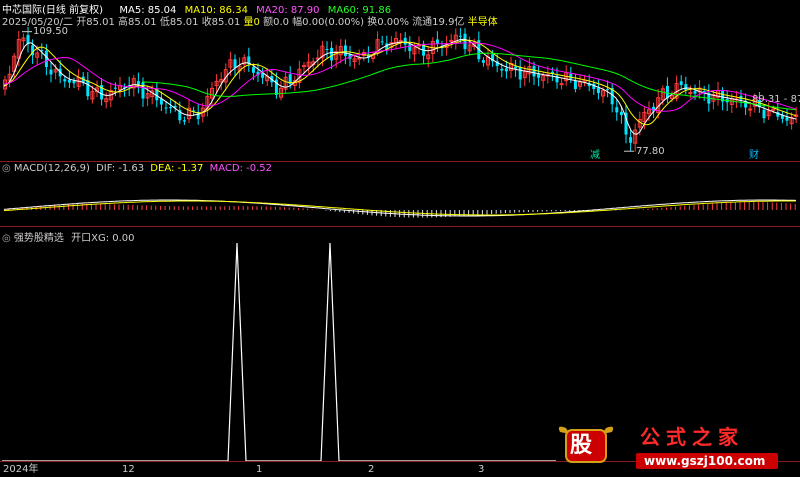 The image size is (800, 477). What do you see at coordinates (179, 22) in the screenshot?
I see `quote-low: 低85.01` at bounding box center [179, 22].